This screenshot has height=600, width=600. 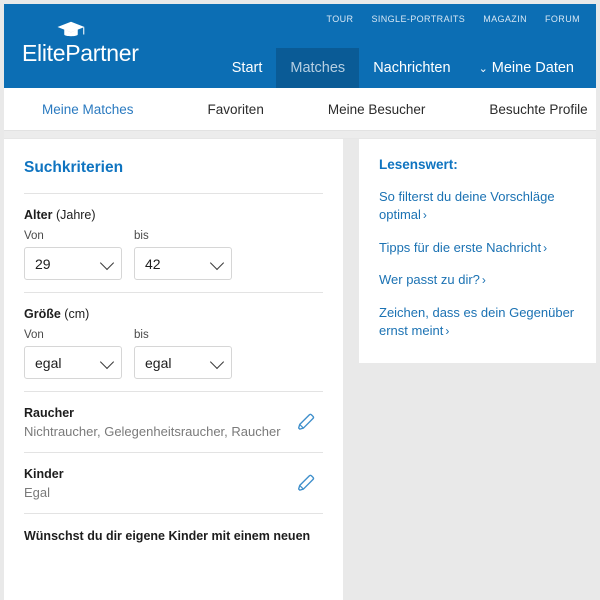 I want to click on lesenswert-link-filter: So filterst du deine Vorschläge optimal ›, so click(x=477, y=206).